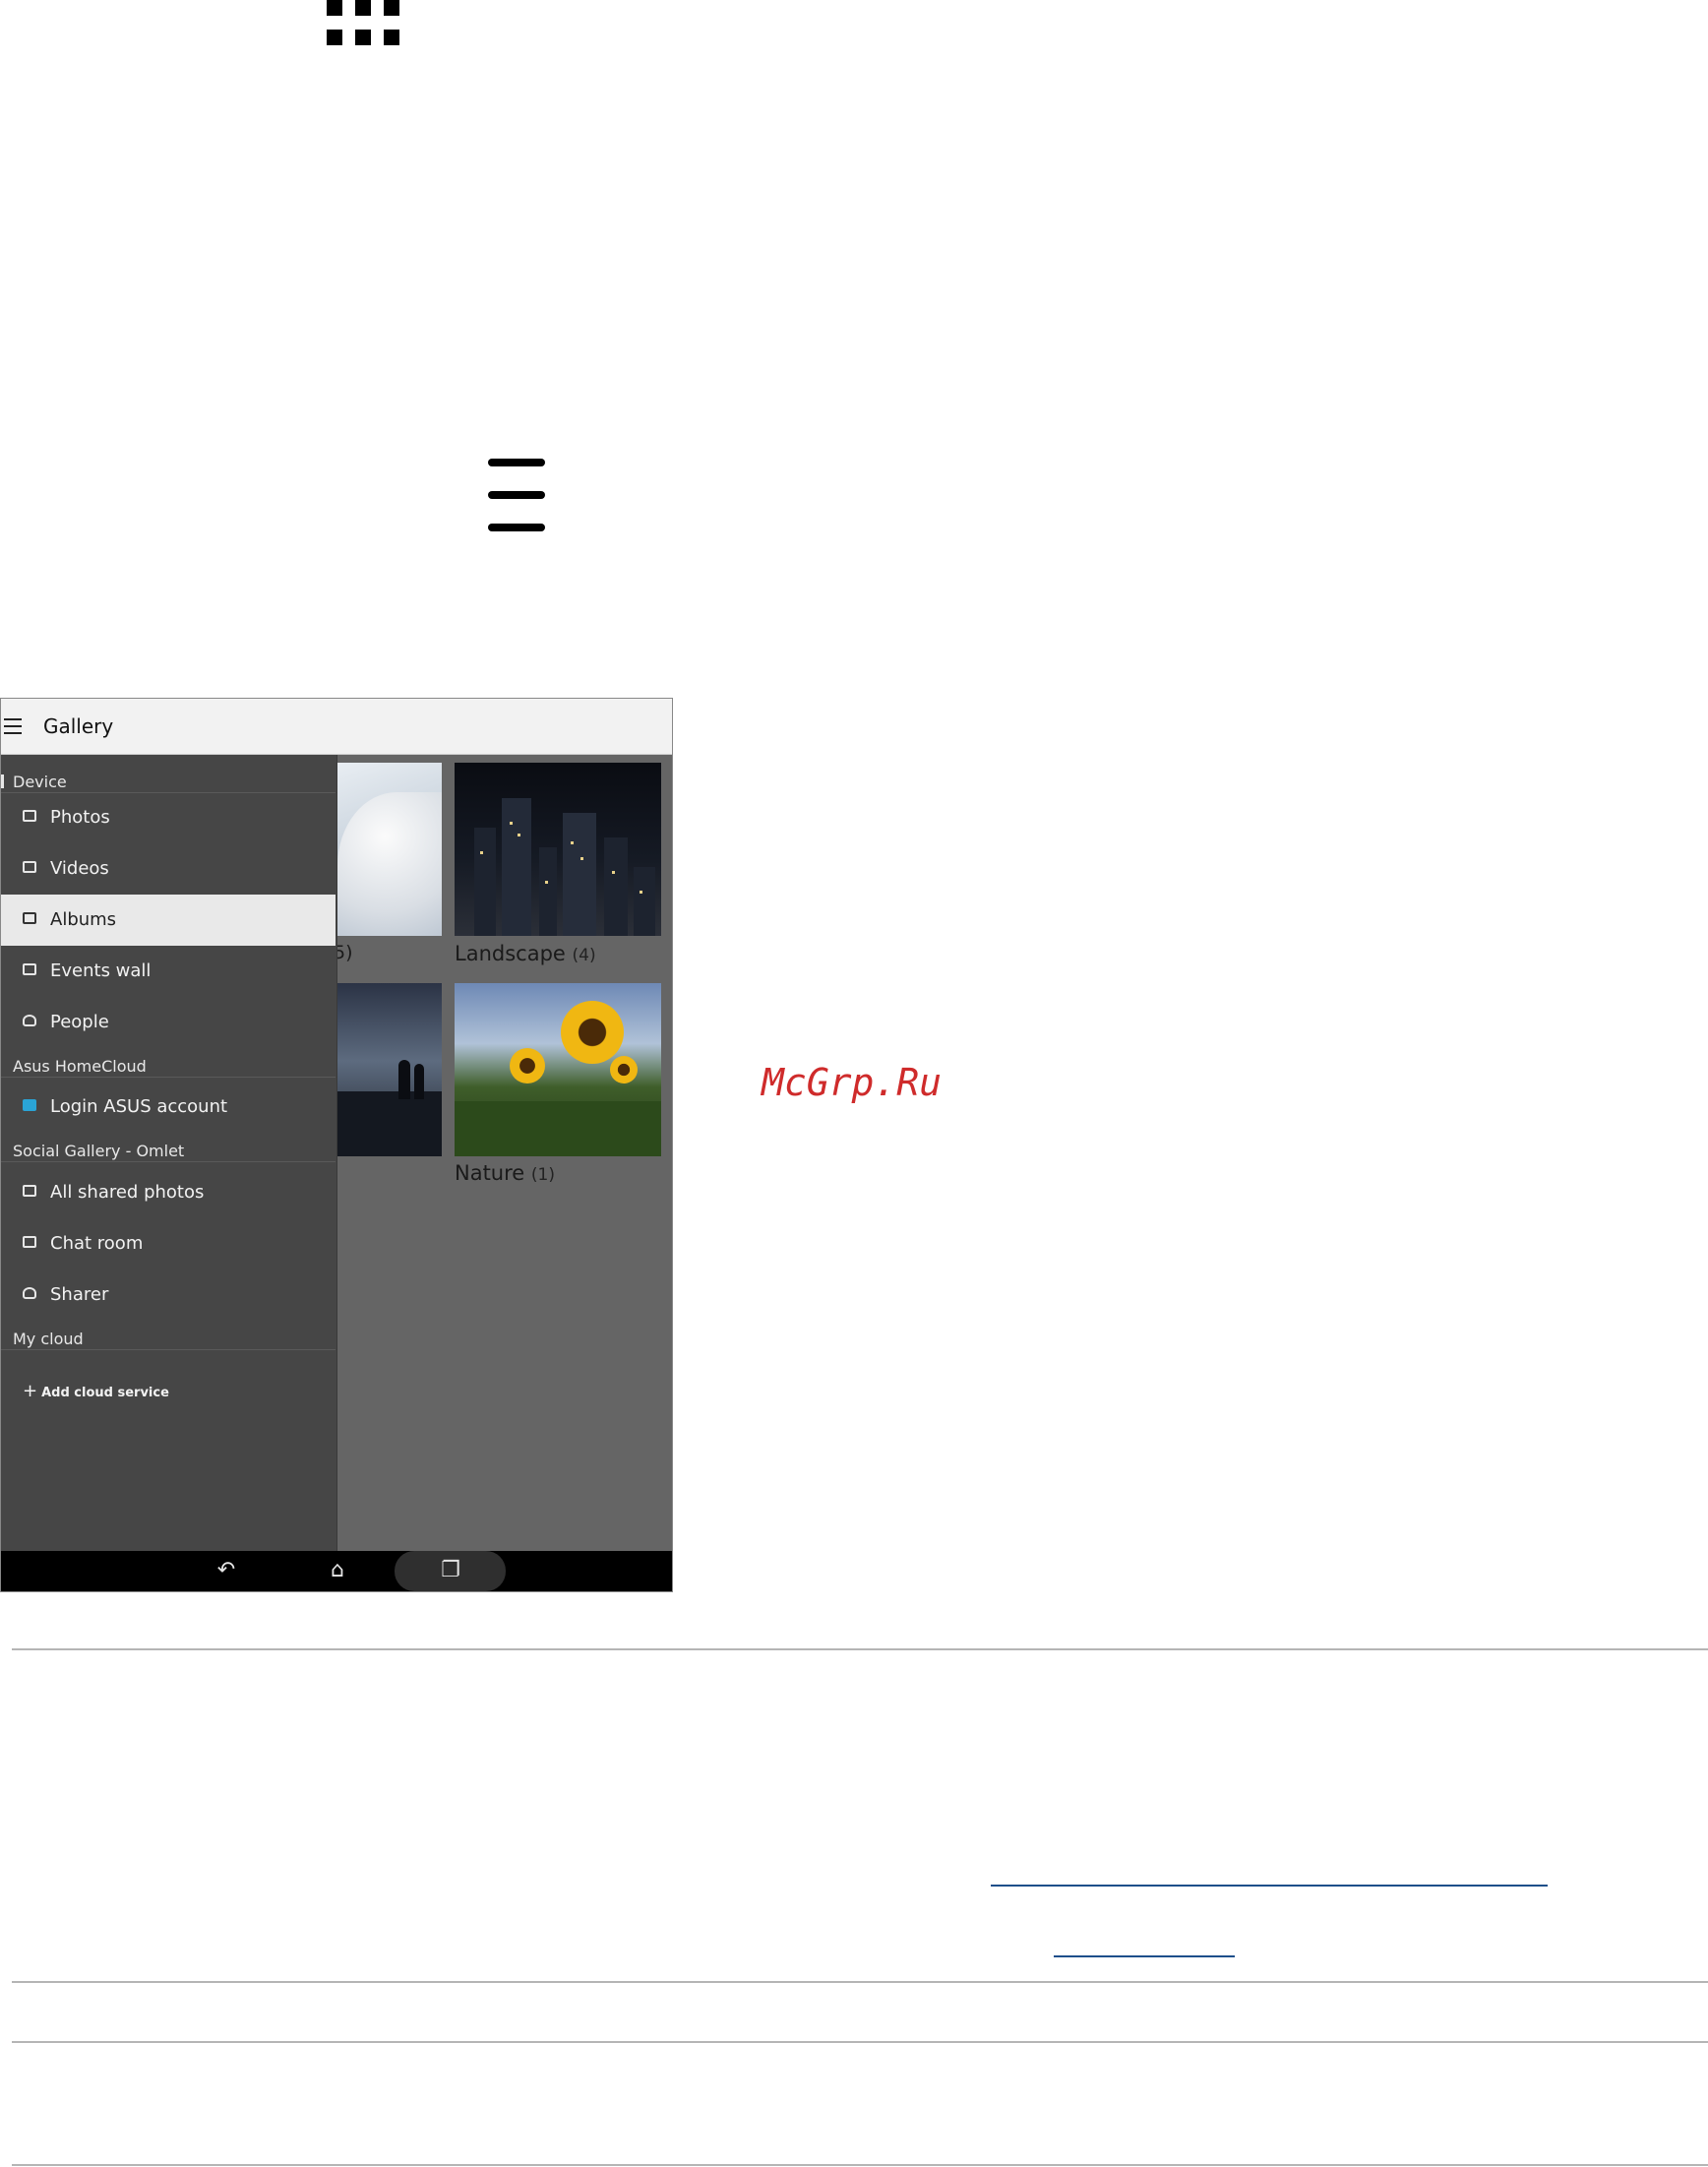 This screenshot has height=2167, width=1708. What do you see at coordinates (83, 919) in the screenshot?
I see `drawer-item-label: Albums` at bounding box center [83, 919].